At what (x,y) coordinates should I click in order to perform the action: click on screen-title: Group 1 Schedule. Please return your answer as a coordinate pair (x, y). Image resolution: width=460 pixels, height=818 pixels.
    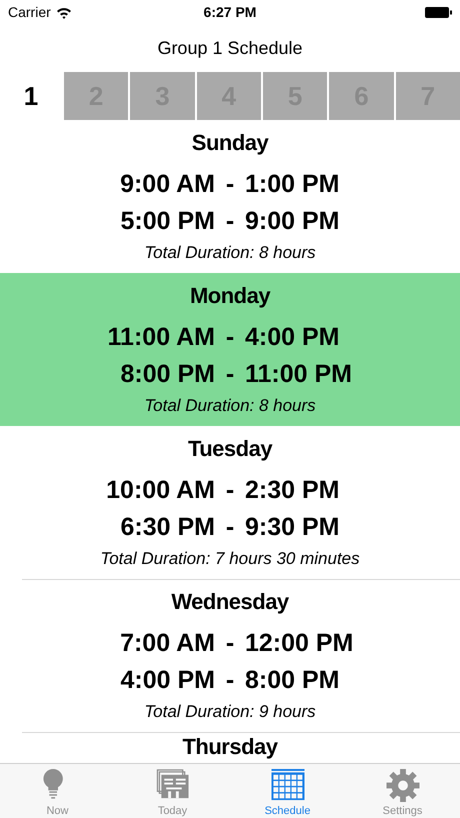
    Looking at the image, I should click on (230, 48).